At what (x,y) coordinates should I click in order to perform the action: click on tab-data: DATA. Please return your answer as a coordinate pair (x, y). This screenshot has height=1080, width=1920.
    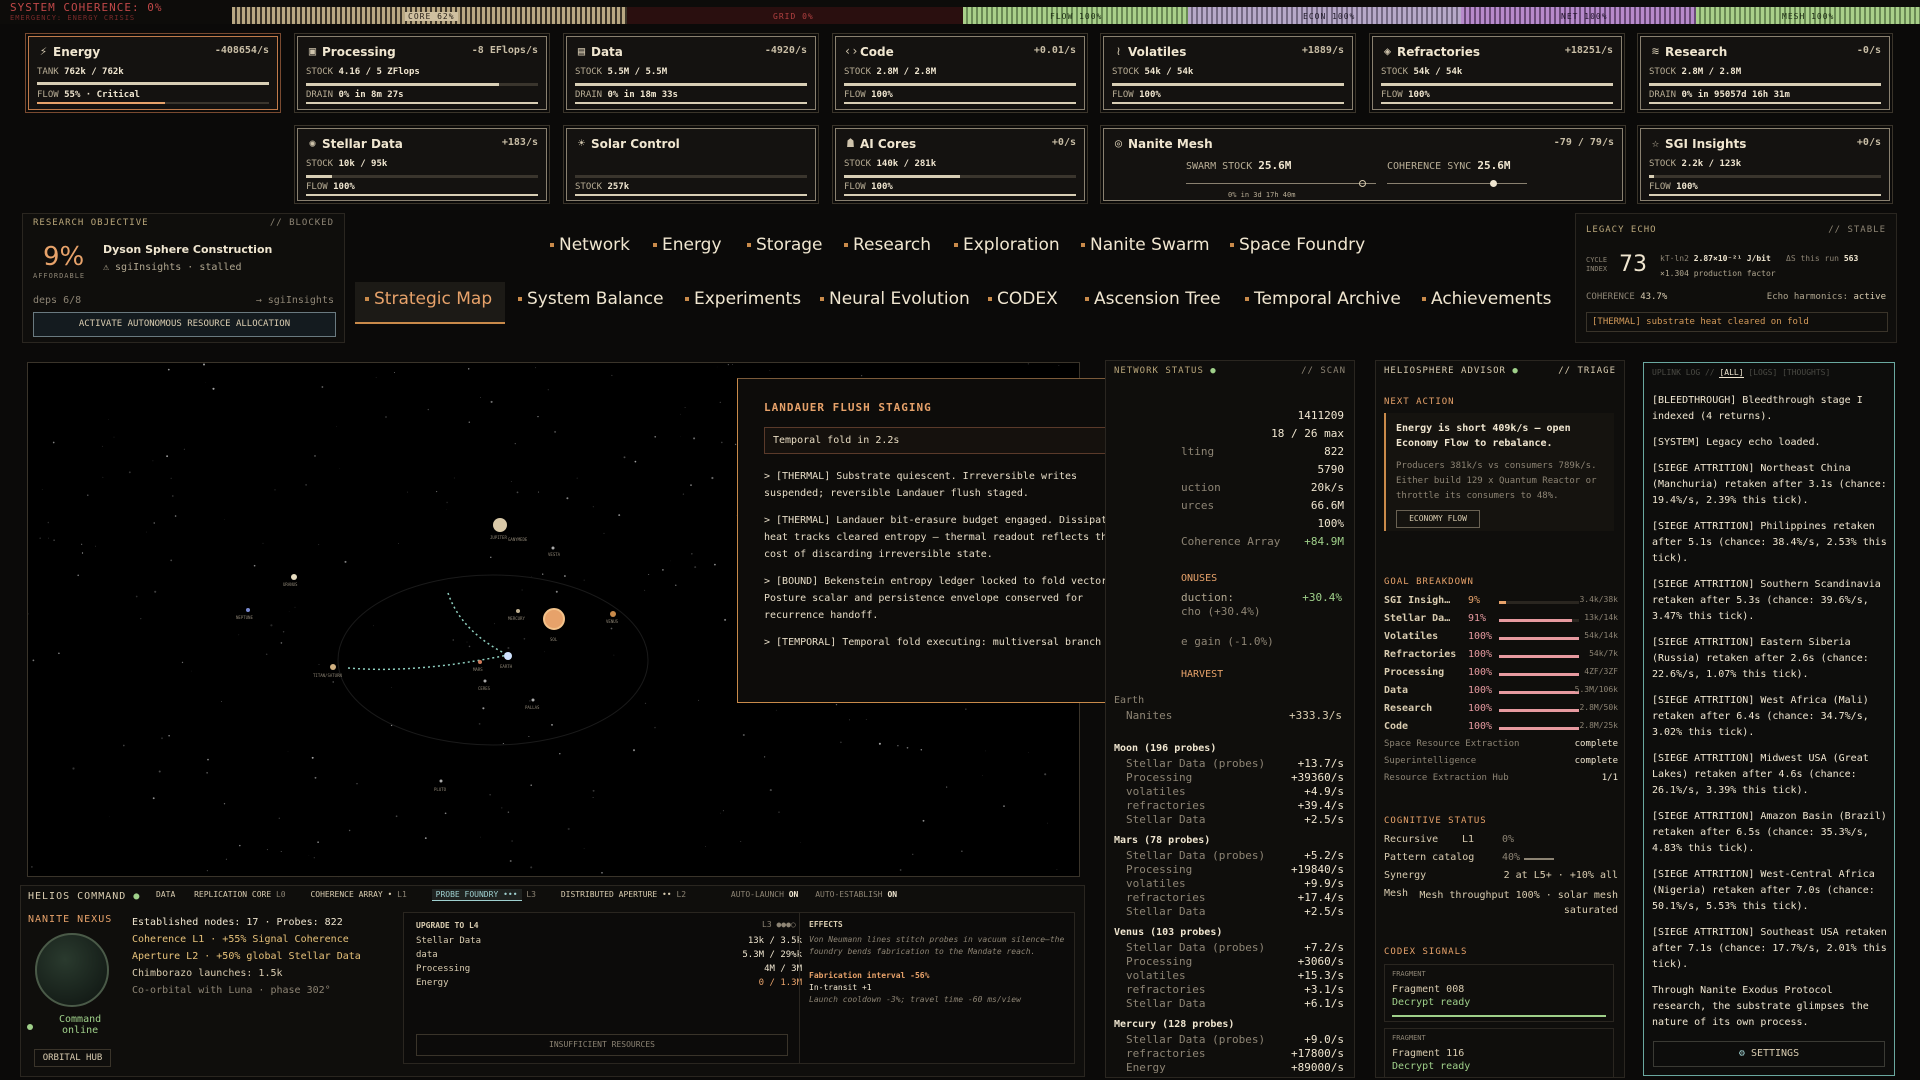
    Looking at the image, I should click on (165, 894).